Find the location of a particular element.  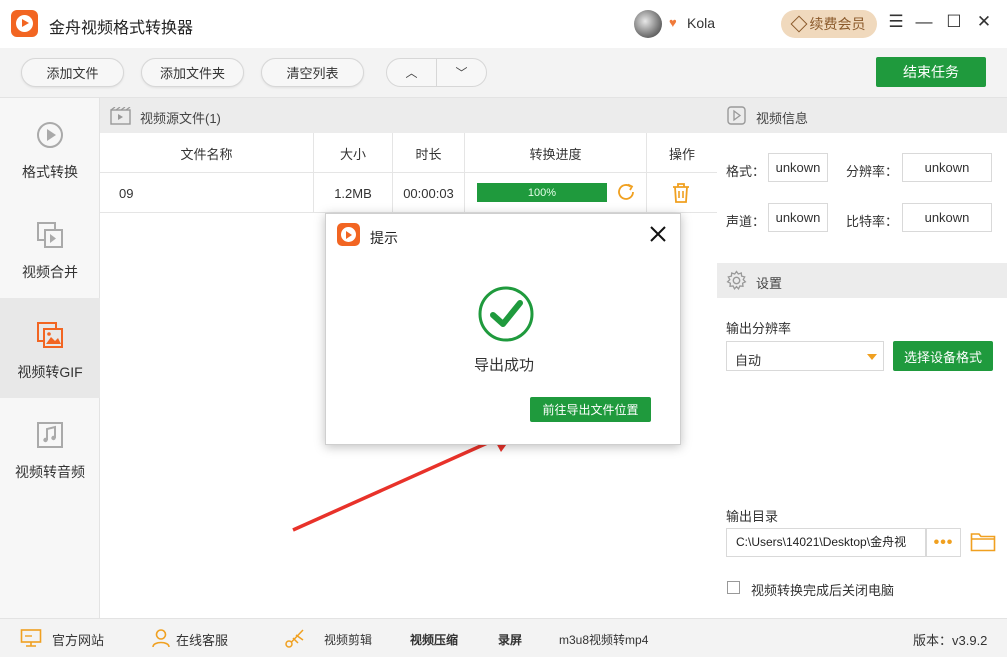

video-info-icon is located at coordinates (736, 115).